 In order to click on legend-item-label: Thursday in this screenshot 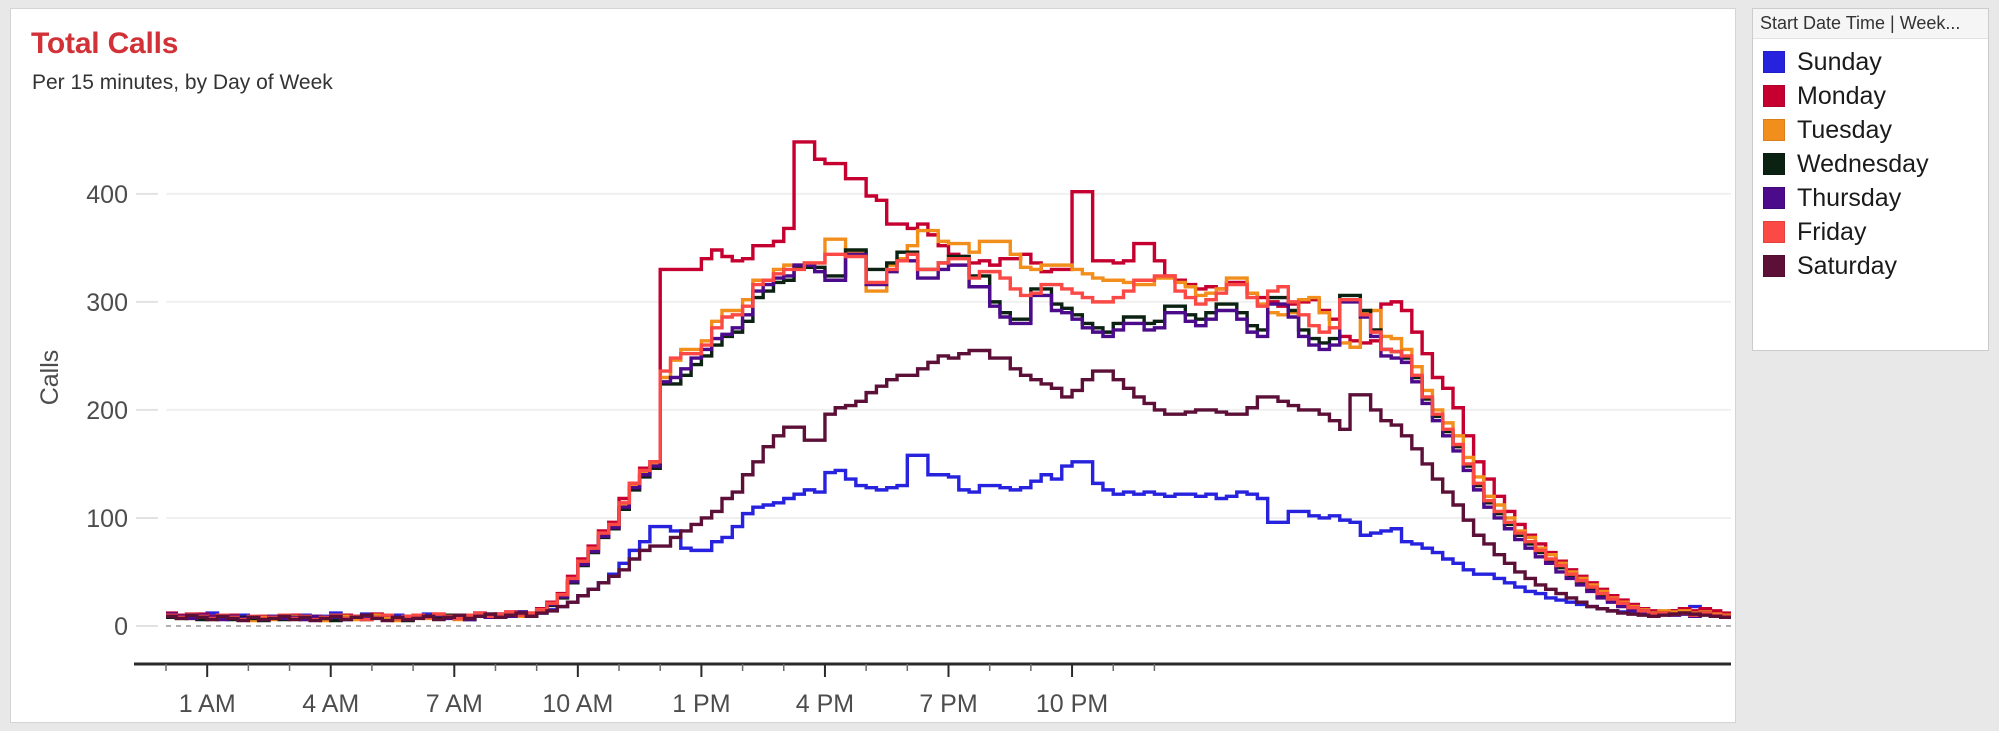, I will do `click(1849, 197)`.